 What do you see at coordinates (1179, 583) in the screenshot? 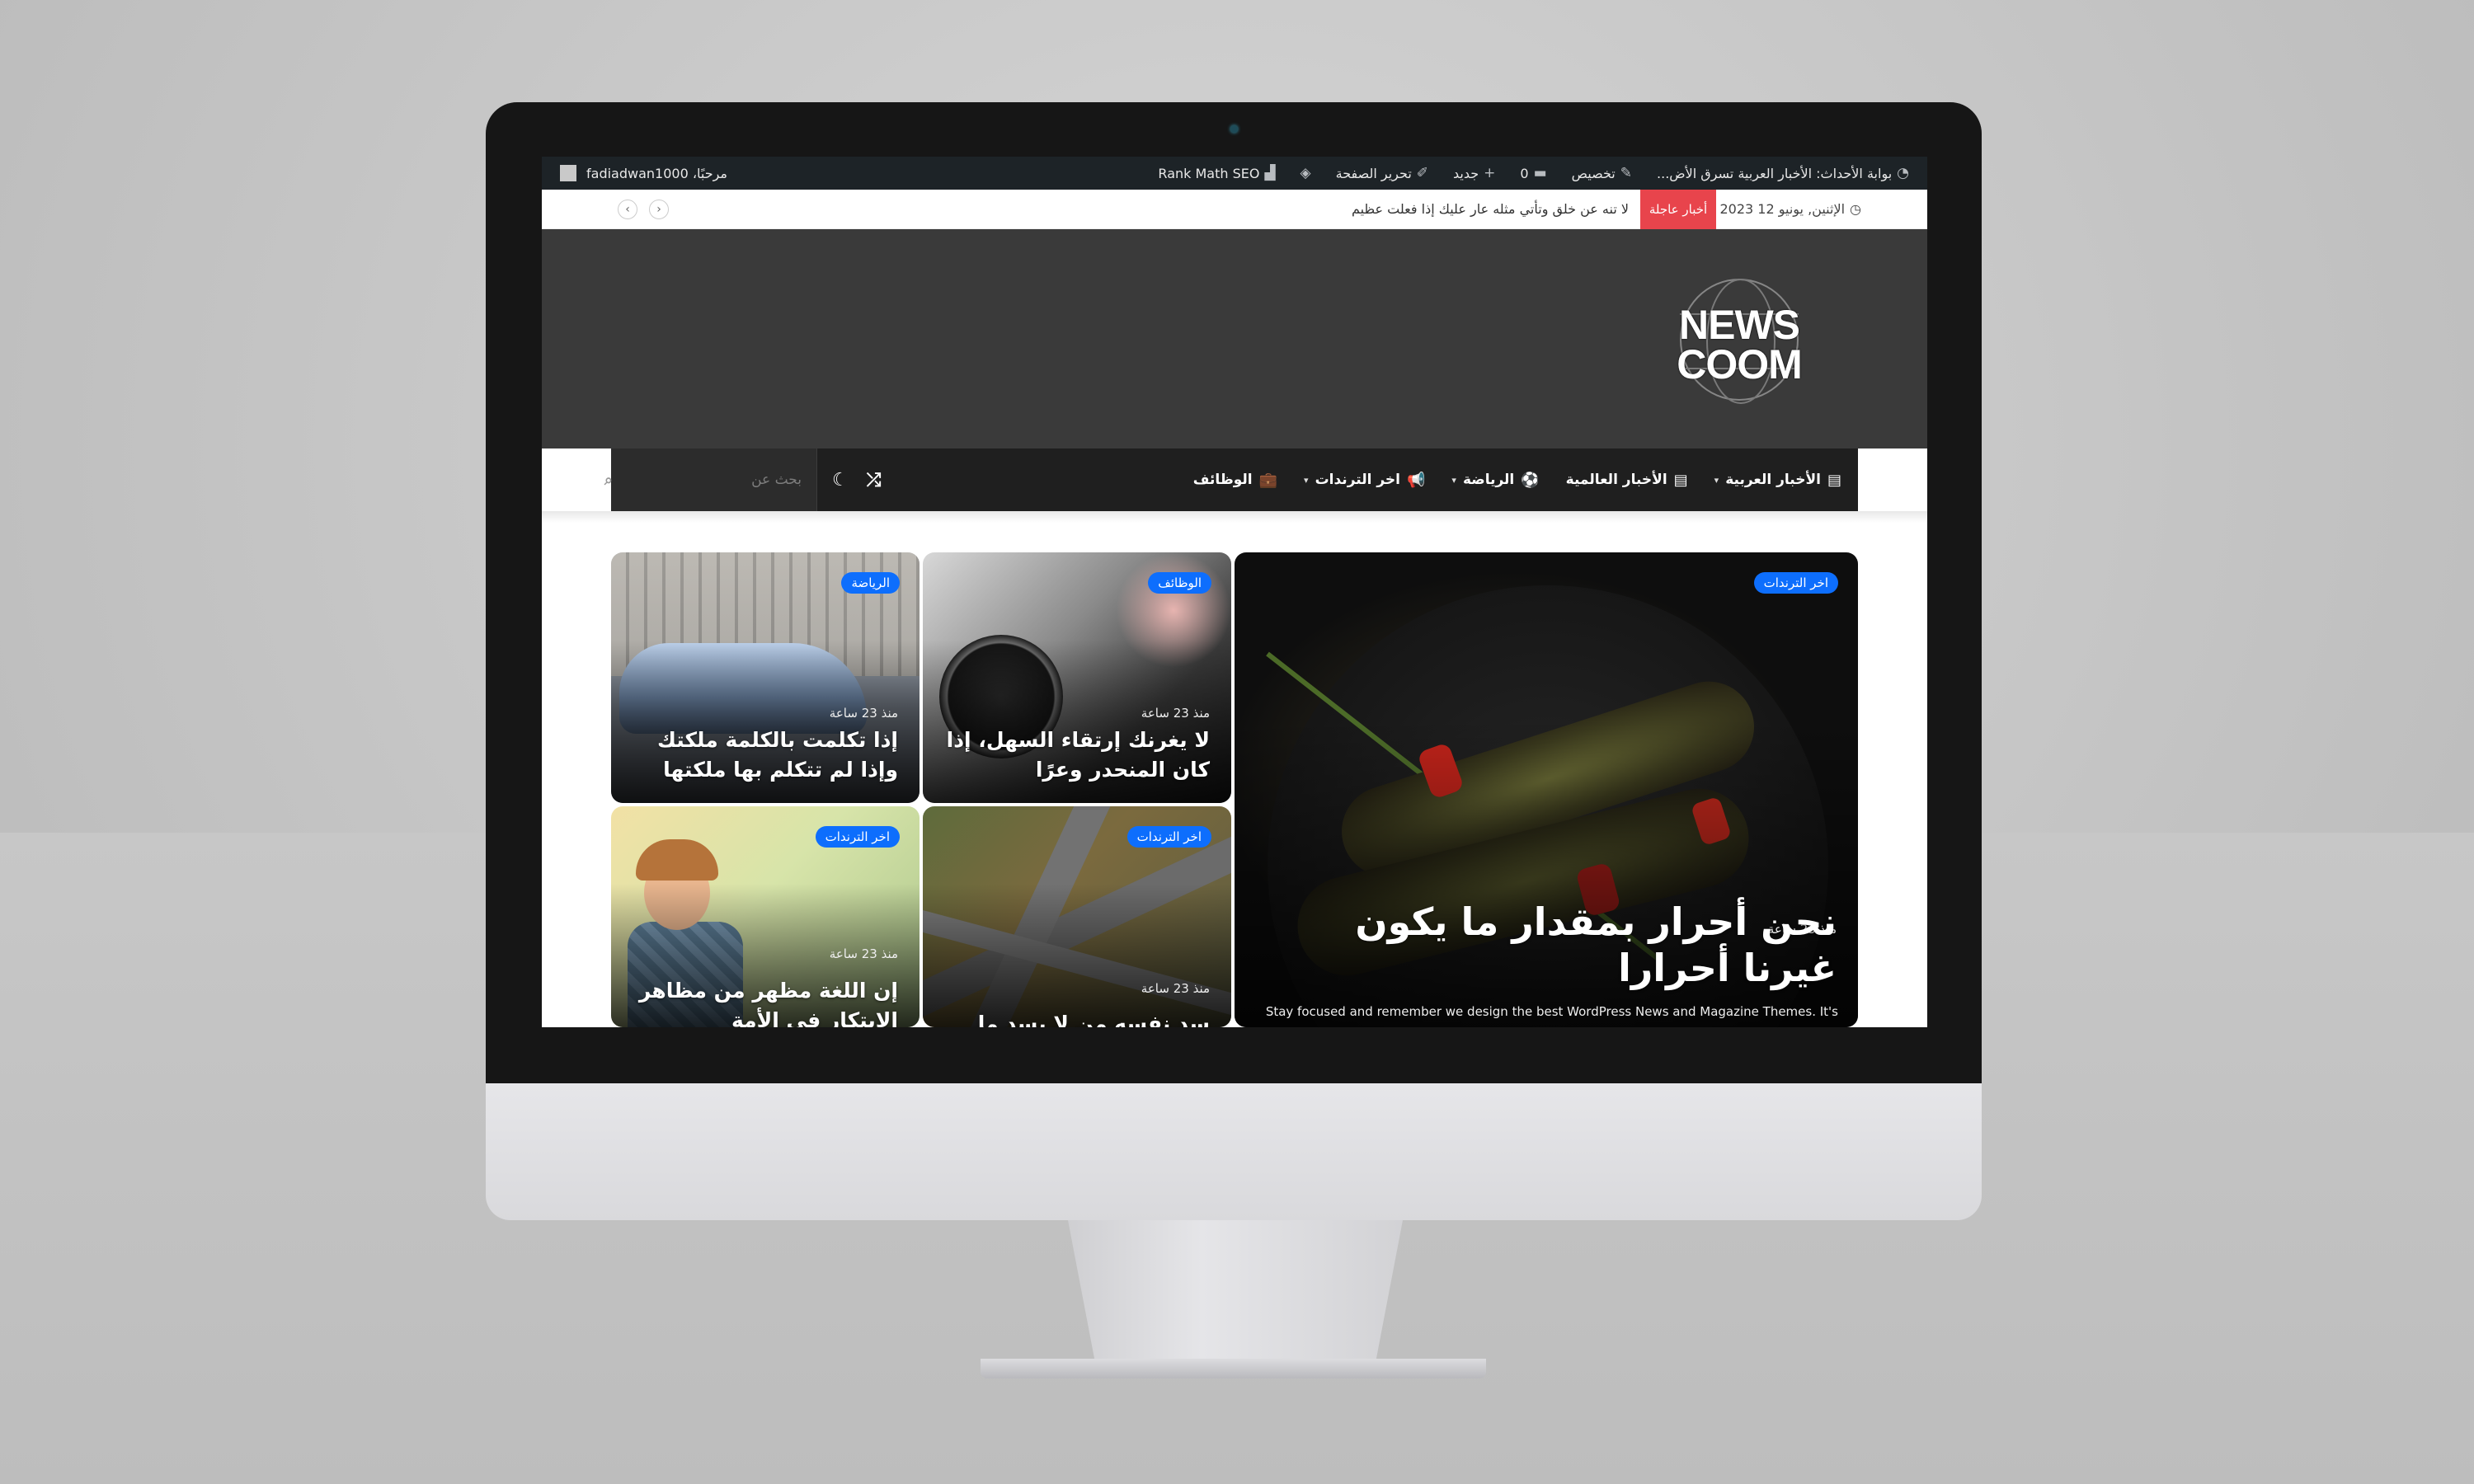
I see `category-badge: الوظائف` at bounding box center [1179, 583].